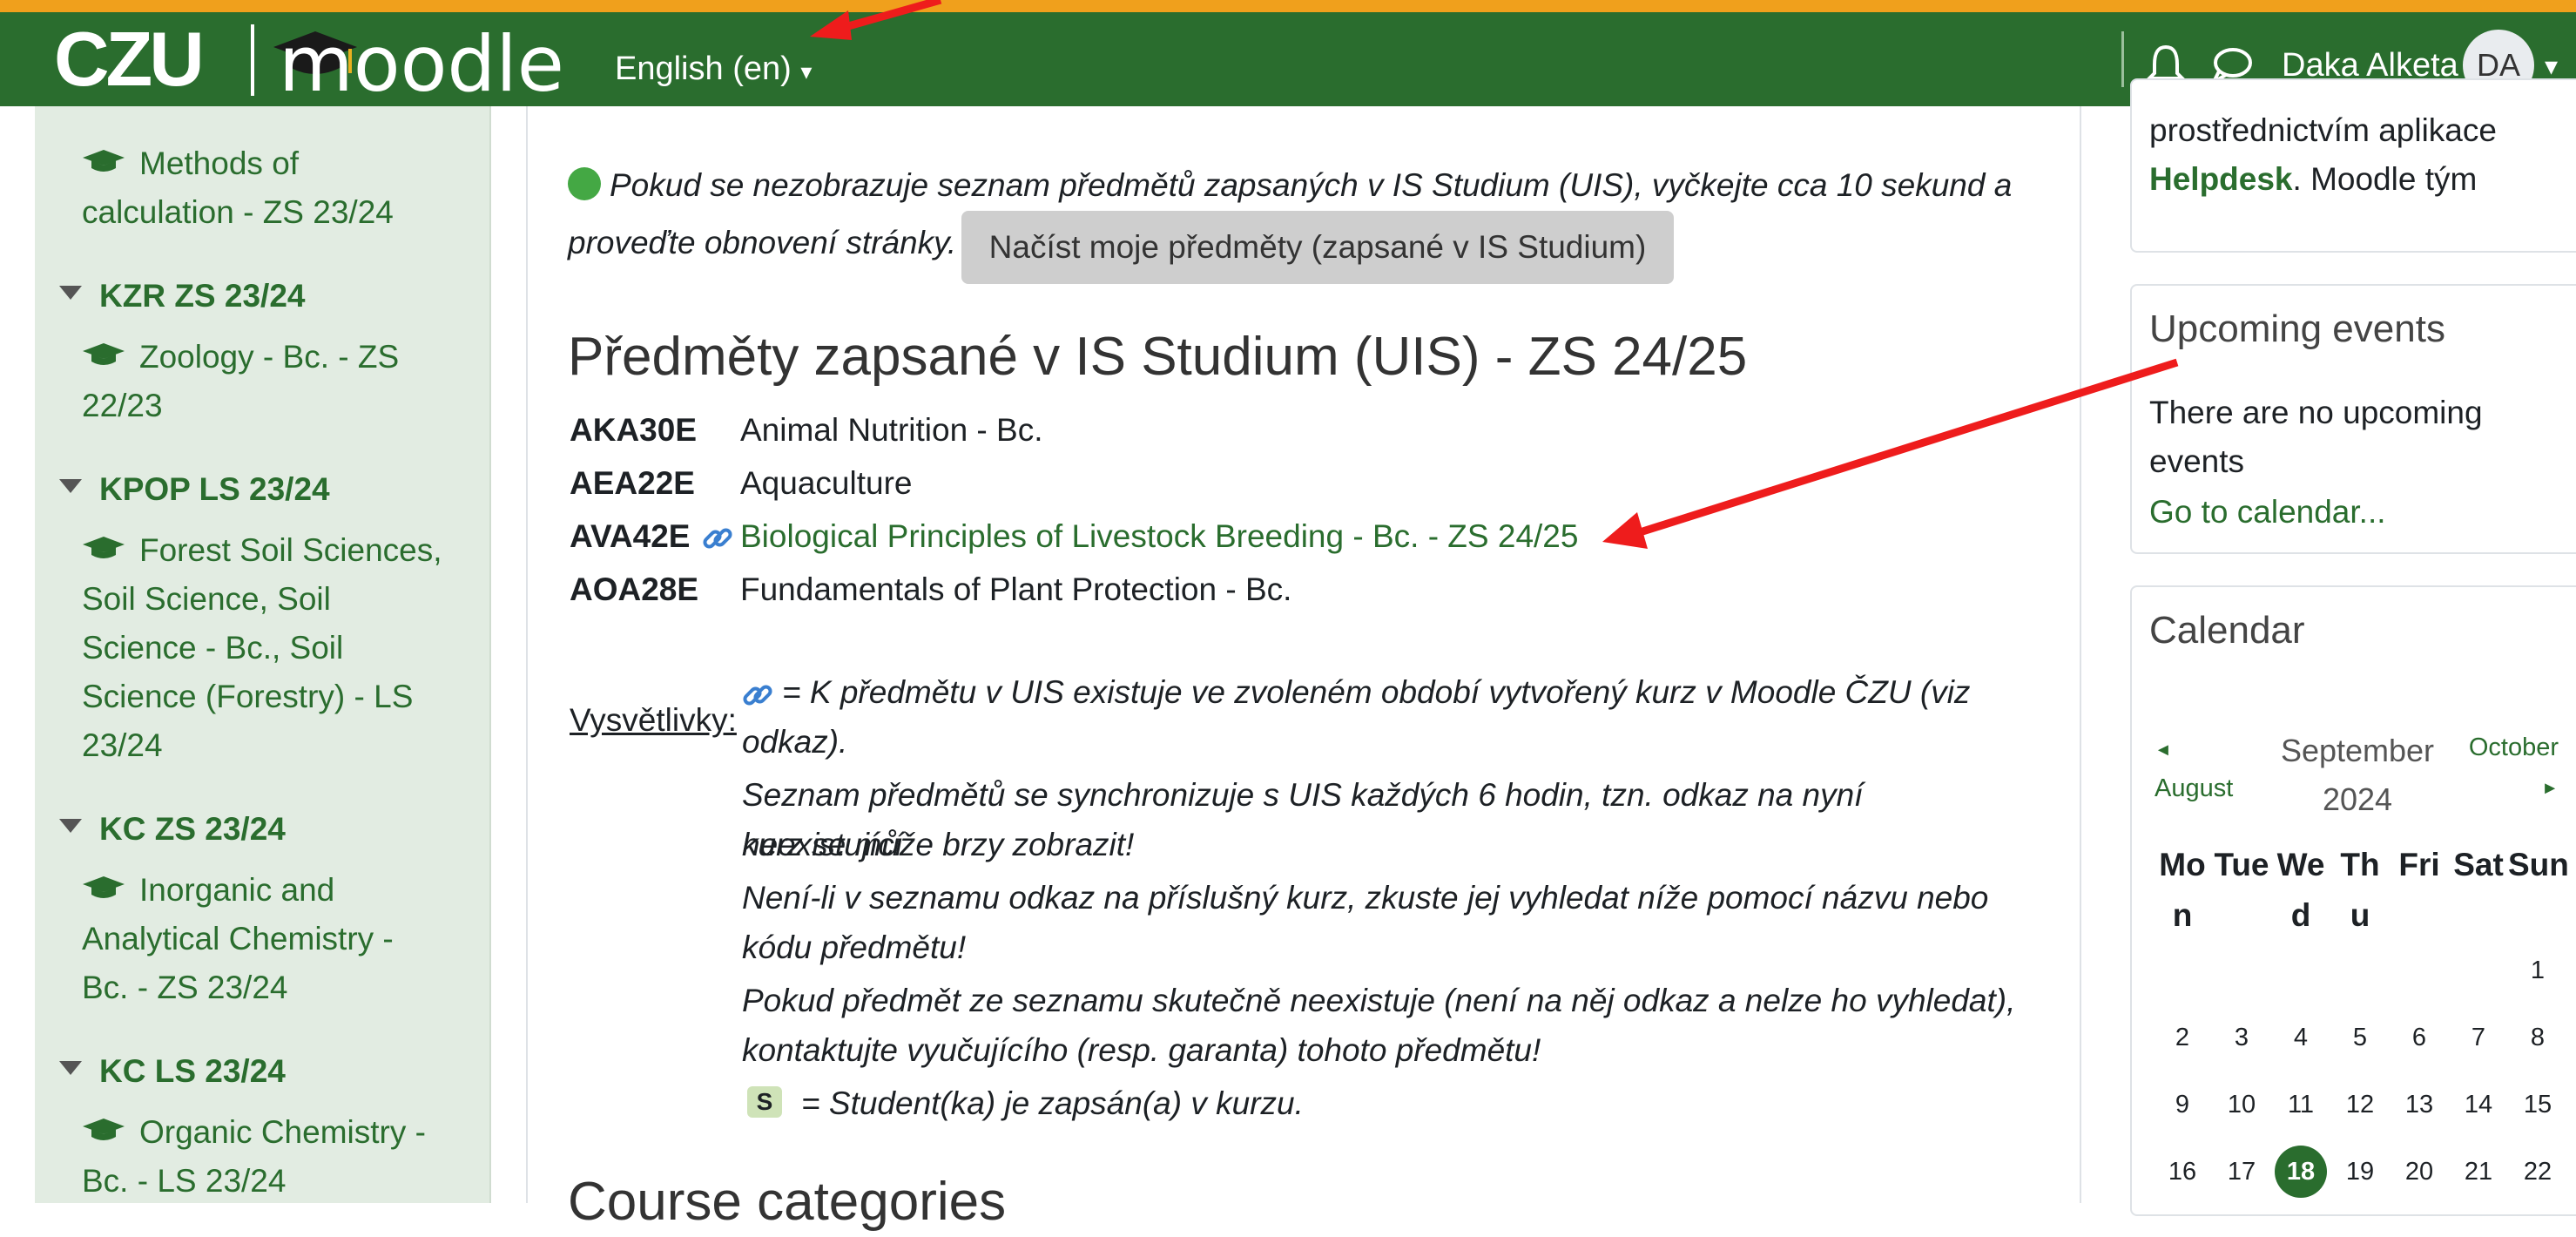  What do you see at coordinates (704, 69) in the screenshot?
I see `language-label: English (en)` at bounding box center [704, 69].